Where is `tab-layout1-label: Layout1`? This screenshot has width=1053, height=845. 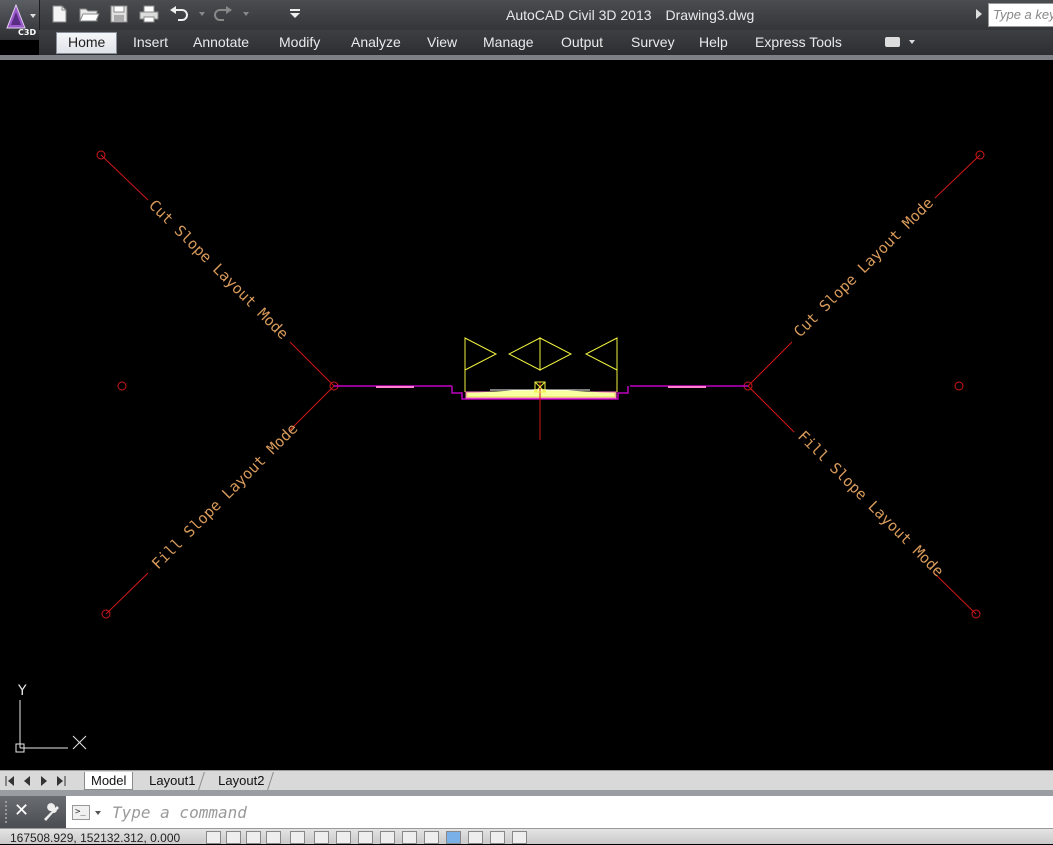 tab-layout1-label: Layout1 is located at coordinates (172, 780).